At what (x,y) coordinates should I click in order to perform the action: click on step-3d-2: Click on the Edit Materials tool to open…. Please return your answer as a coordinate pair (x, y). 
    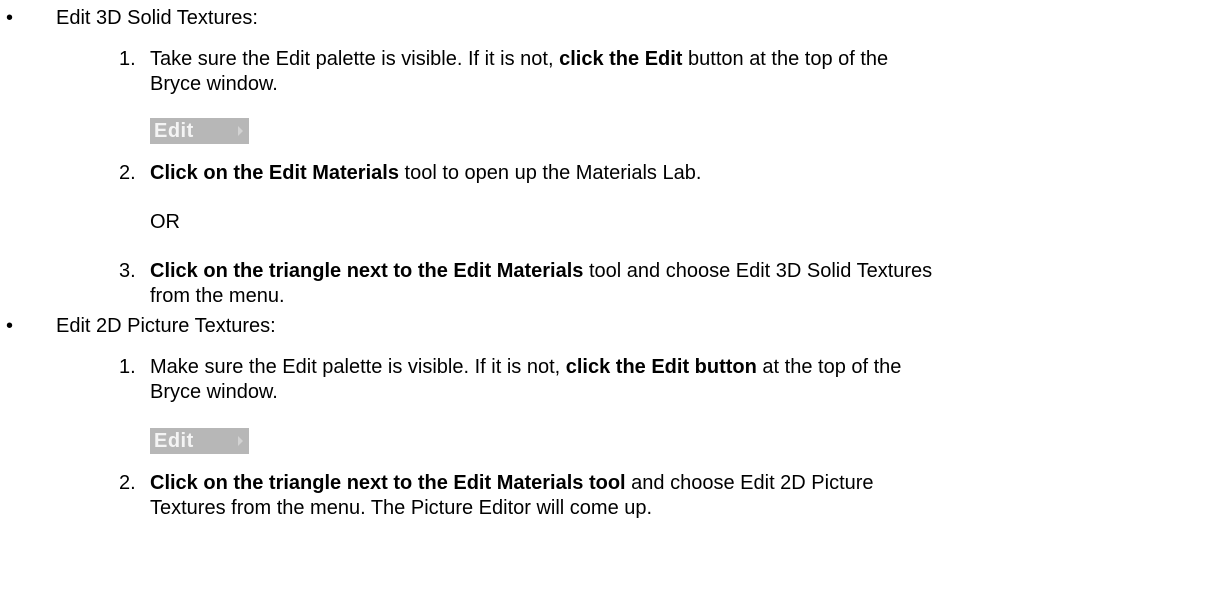
    Looking at the image, I should click on (426, 173).